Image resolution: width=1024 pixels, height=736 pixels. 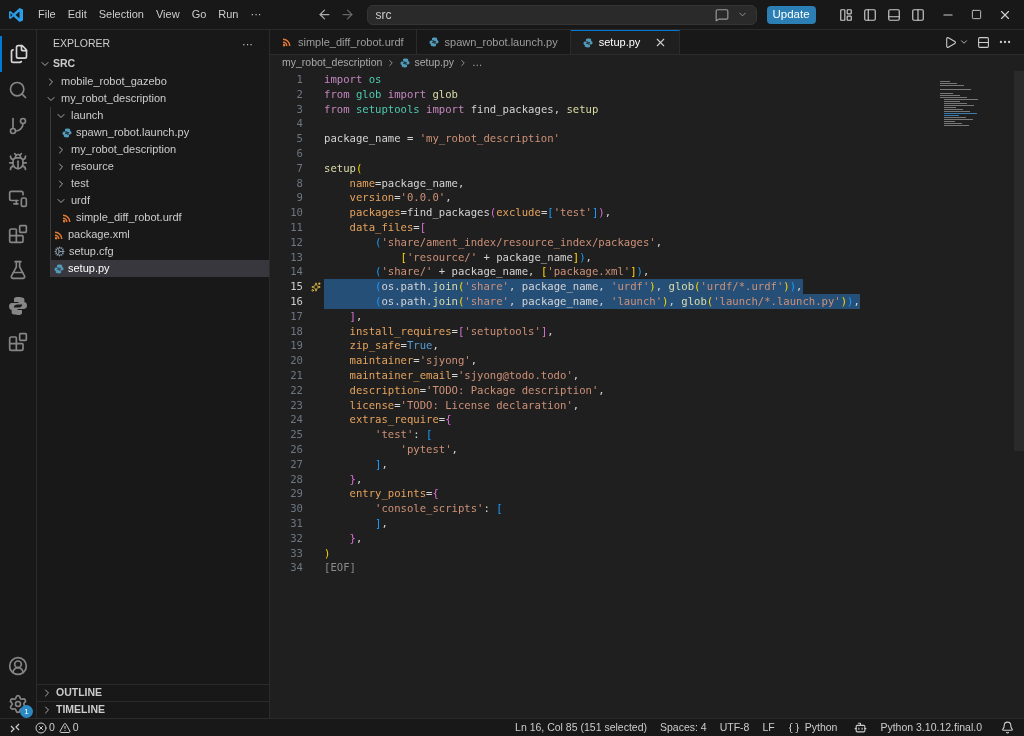 I want to click on code-line: maintainer='sjyong',, so click(x=413, y=360).